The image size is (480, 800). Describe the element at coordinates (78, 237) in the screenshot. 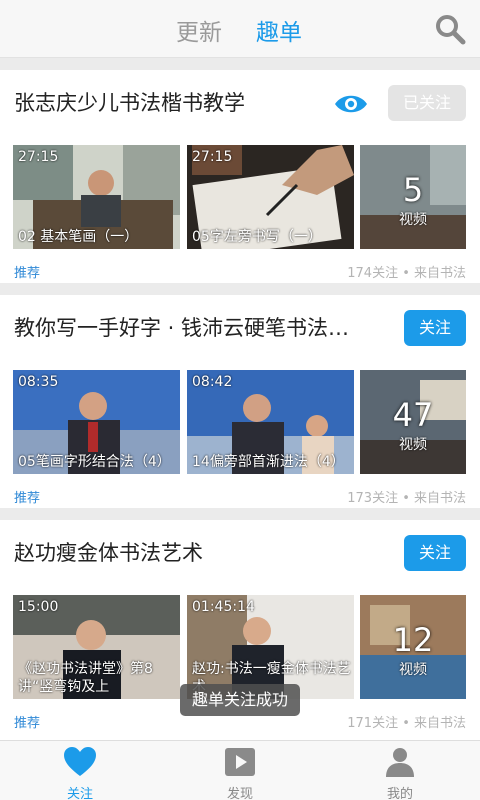

I see `video-caption: 02 基本笔画（一）` at that location.